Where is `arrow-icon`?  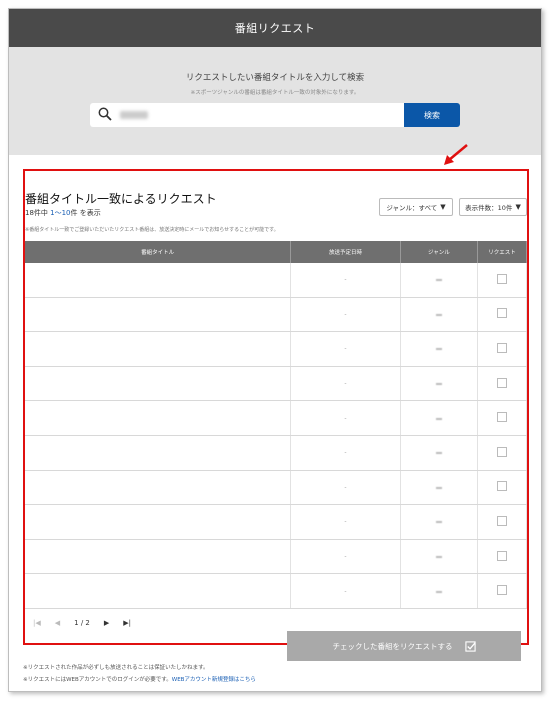
arrow-icon is located at coordinates (456, 154).